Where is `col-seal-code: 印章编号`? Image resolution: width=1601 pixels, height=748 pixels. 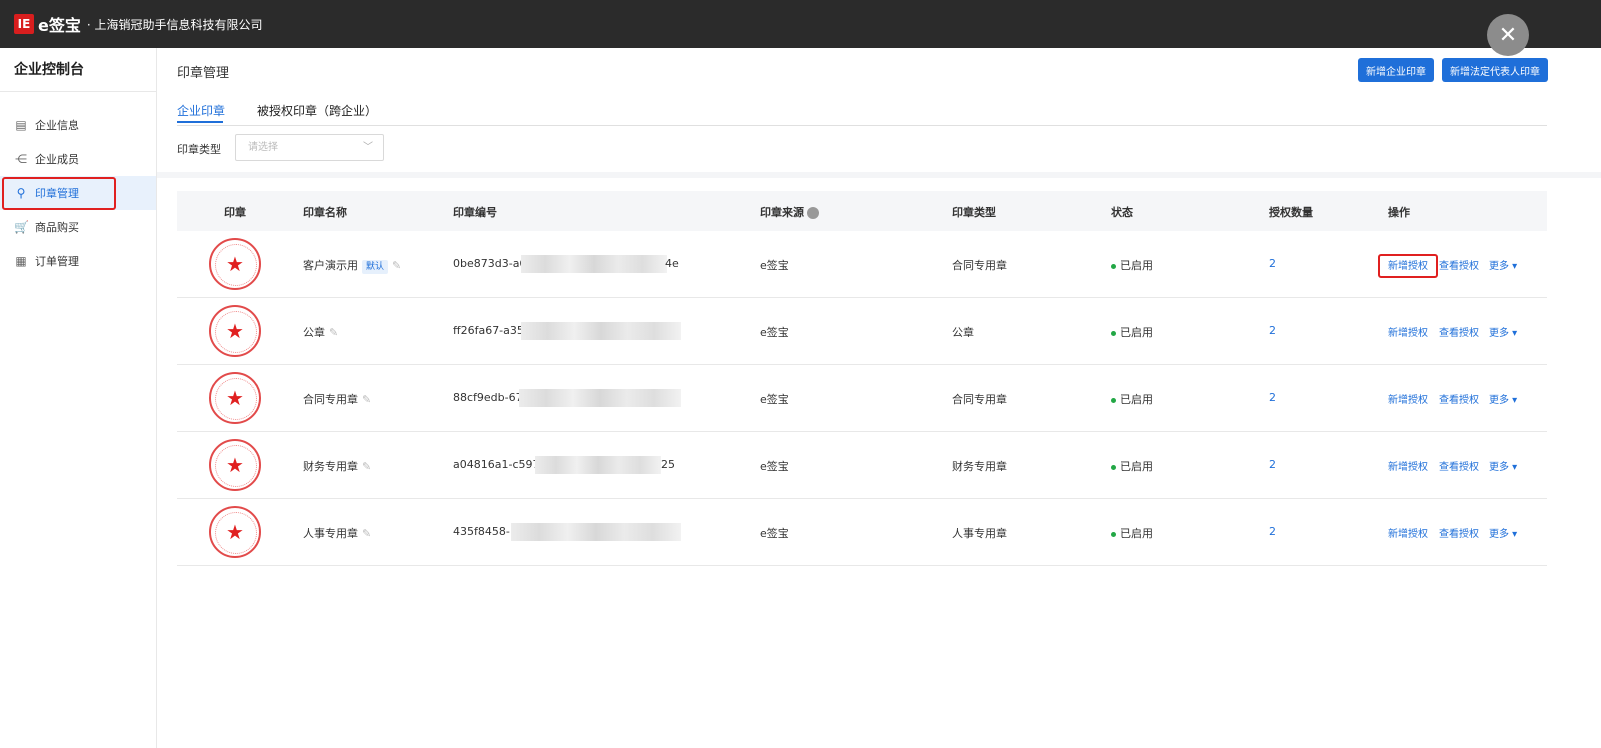
col-seal-code: 印章编号 is located at coordinates (475, 212).